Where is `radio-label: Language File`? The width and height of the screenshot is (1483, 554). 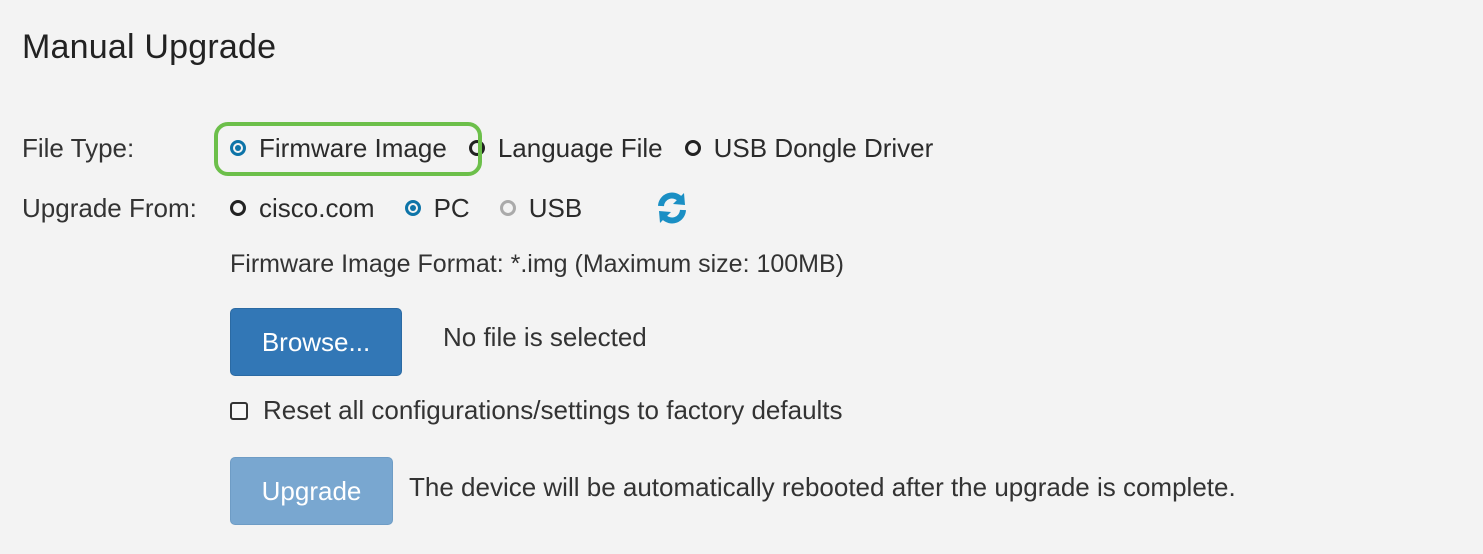 radio-label: Language File is located at coordinates (580, 147).